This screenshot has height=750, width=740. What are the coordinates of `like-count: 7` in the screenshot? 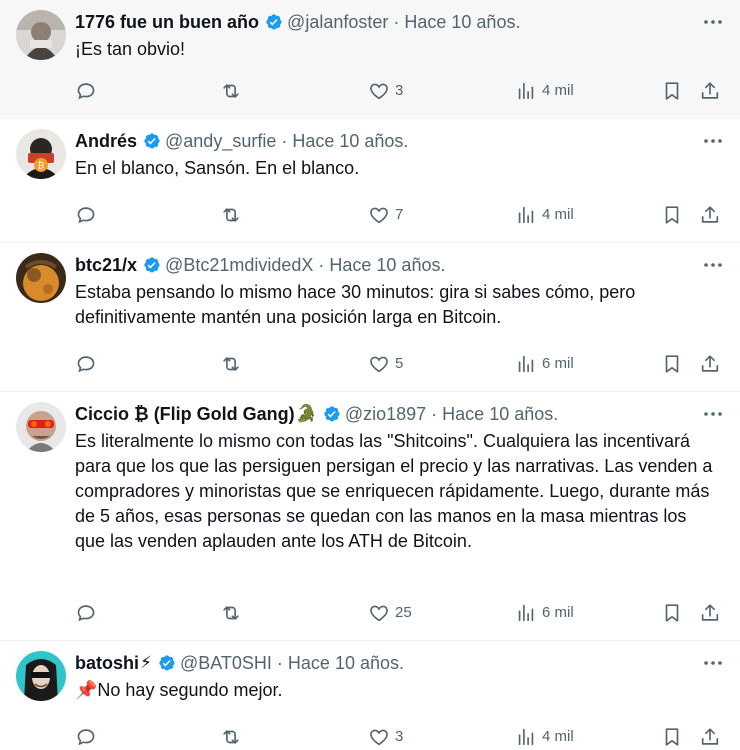 It's located at (399, 214).